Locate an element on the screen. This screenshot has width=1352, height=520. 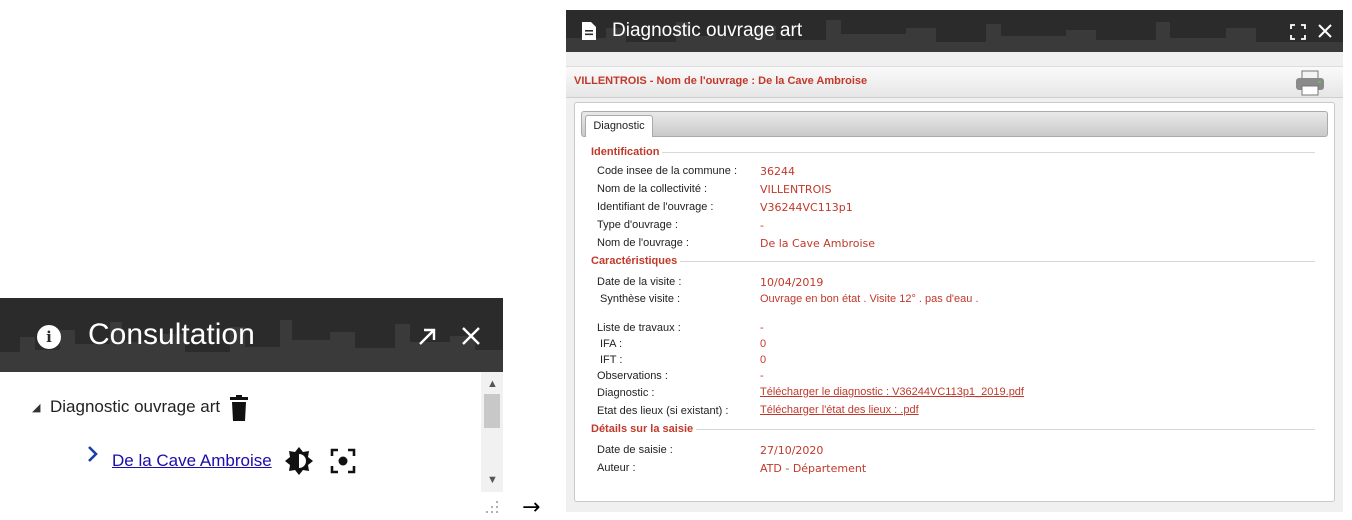
resize-grip-icon is located at coordinates (492, 506).